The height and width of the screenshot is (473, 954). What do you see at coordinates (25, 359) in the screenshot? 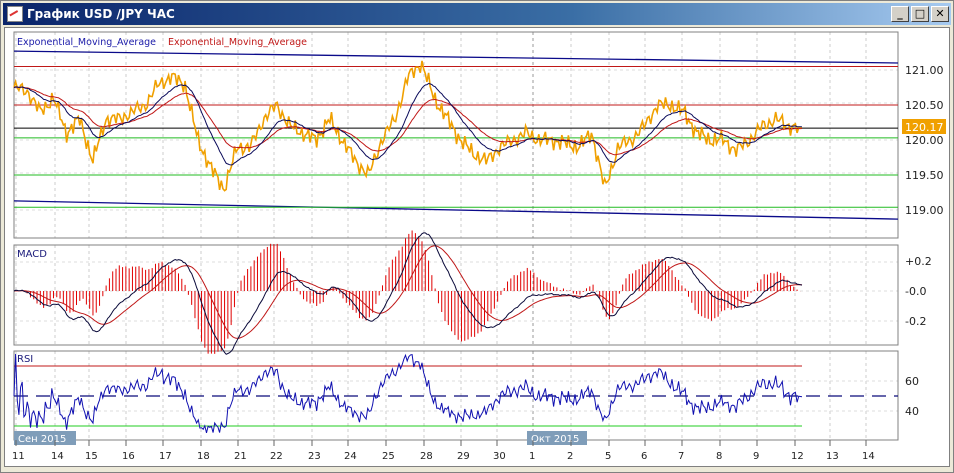
I see `rsi-title: RSI` at bounding box center [25, 359].